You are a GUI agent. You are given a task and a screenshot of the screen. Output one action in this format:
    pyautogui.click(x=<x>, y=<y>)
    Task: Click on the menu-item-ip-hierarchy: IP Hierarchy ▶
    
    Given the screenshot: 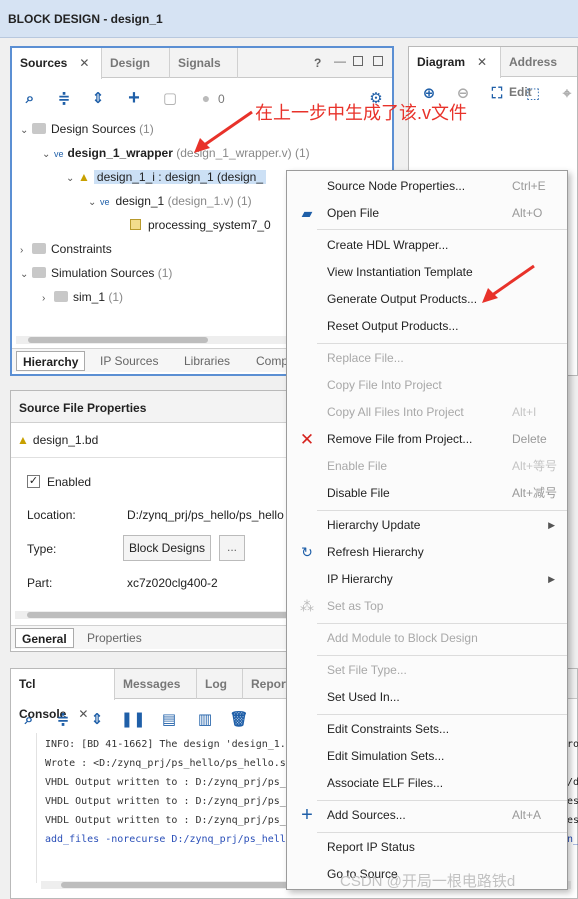 What is the action you would take?
    pyautogui.click(x=427, y=579)
    